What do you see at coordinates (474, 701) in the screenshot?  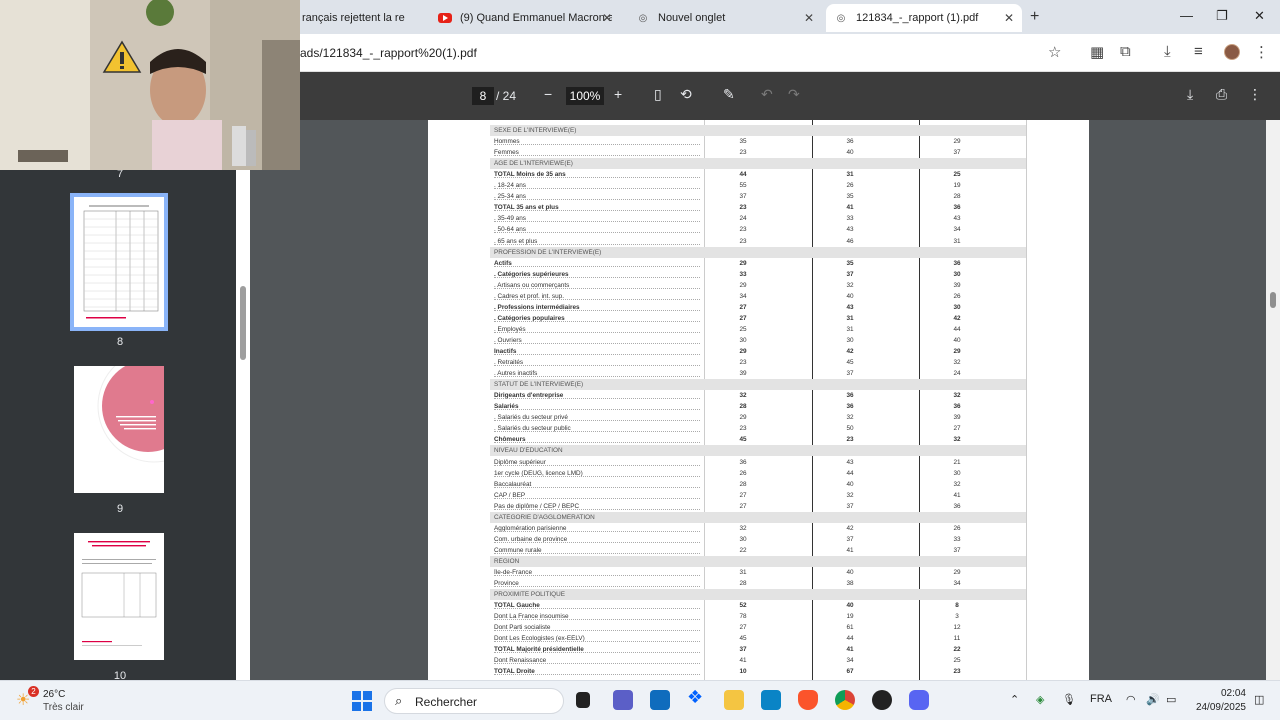 I see `taskbar-search: ⌕ Rechercher` at bounding box center [474, 701].